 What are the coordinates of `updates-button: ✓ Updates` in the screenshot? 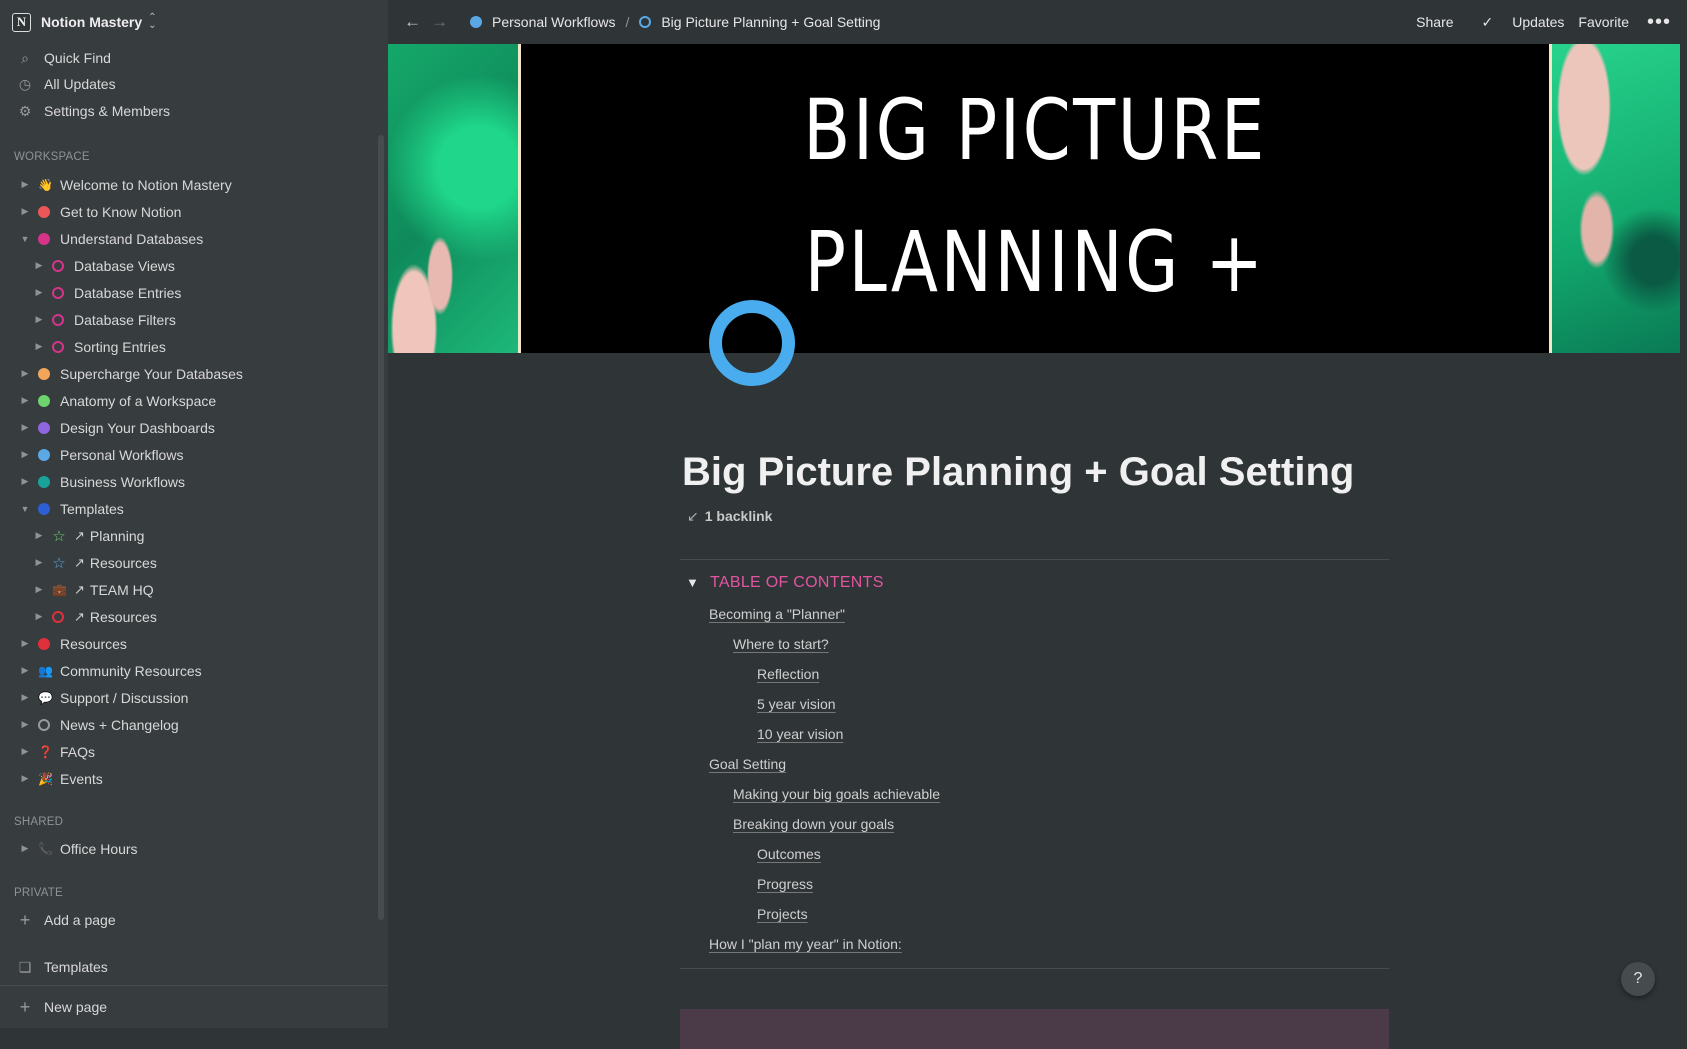 It's located at (1516, 22).